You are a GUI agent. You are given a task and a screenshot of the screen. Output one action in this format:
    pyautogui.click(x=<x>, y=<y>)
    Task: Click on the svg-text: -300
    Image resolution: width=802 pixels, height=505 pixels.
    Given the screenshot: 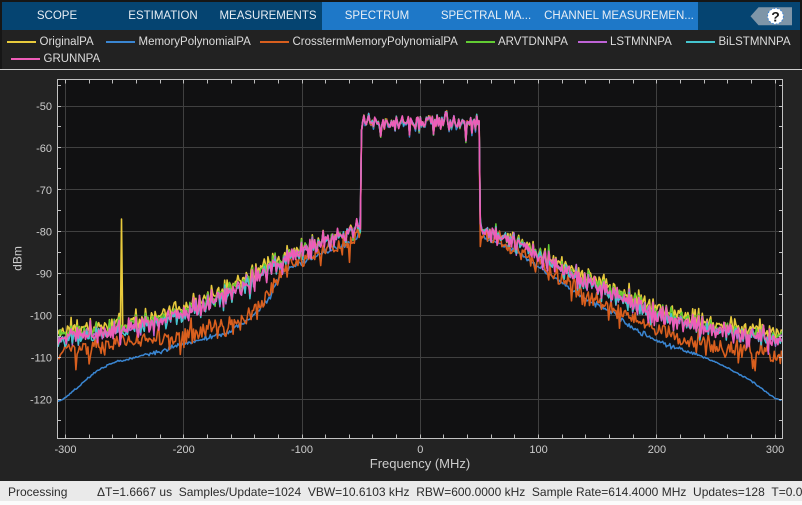 What is the action you would take?
    pyautogui.click(x=65, y=450)
    